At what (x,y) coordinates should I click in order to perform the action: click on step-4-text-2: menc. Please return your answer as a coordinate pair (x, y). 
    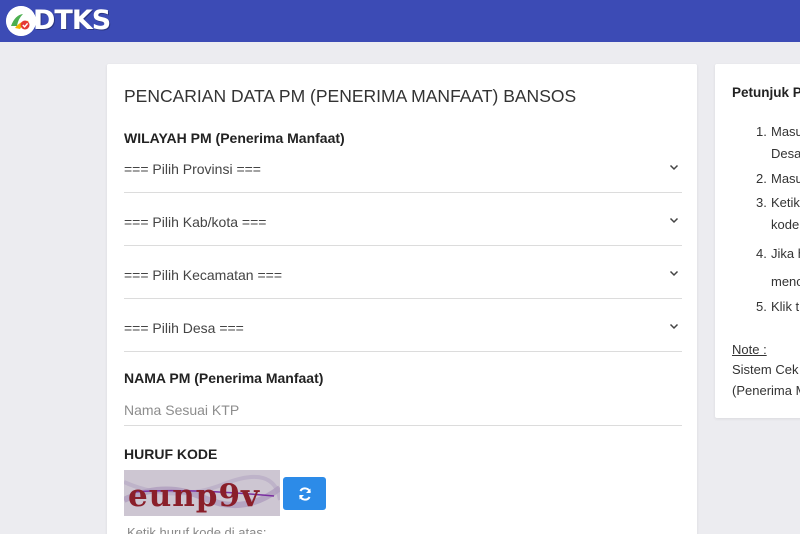
    Looking at the image, I should click on (785, 281).